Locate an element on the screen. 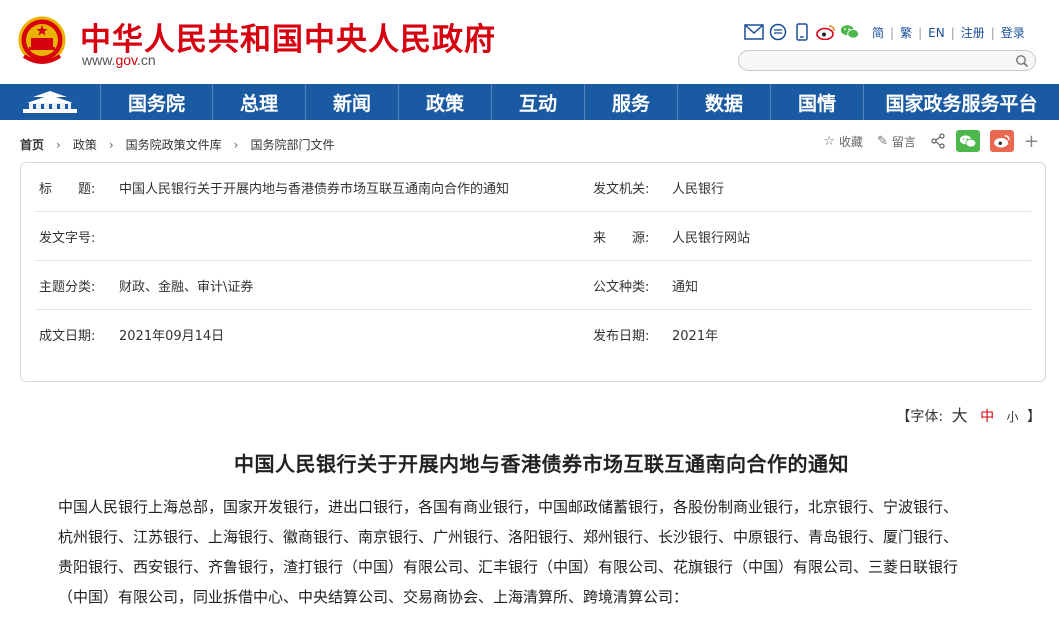 The height and width of the screenshot is (620, 1059). comment-button: ✎ 留言 is located at coordinates (896, 141).